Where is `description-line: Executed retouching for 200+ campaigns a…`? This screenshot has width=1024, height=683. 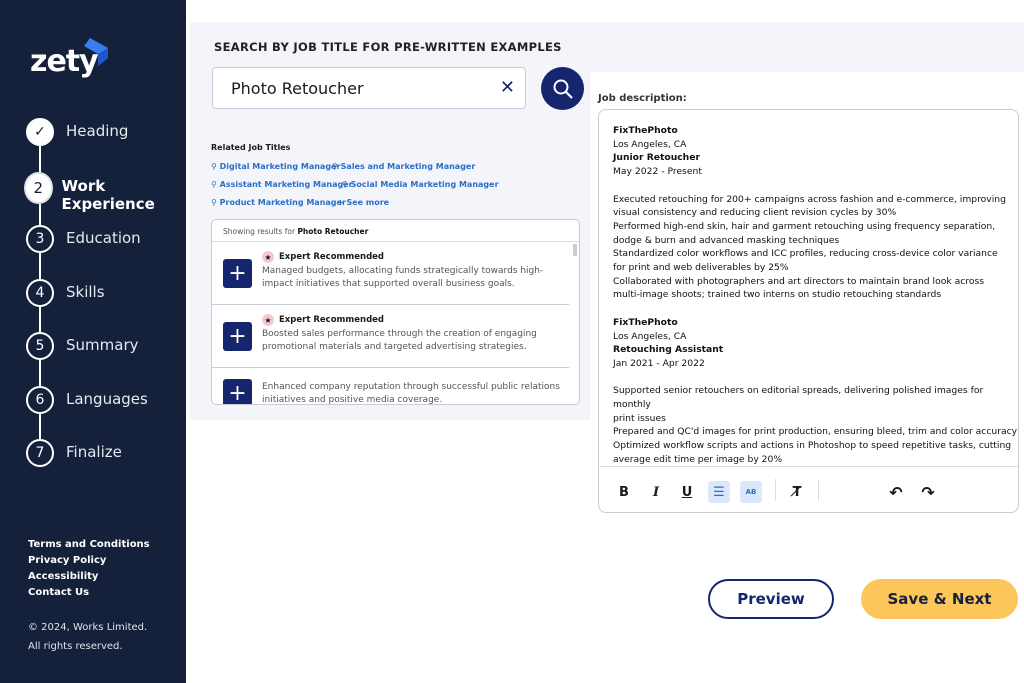 description-line: Executed retouching for 200+ campaigns a… is located at coordinates (809, 199).